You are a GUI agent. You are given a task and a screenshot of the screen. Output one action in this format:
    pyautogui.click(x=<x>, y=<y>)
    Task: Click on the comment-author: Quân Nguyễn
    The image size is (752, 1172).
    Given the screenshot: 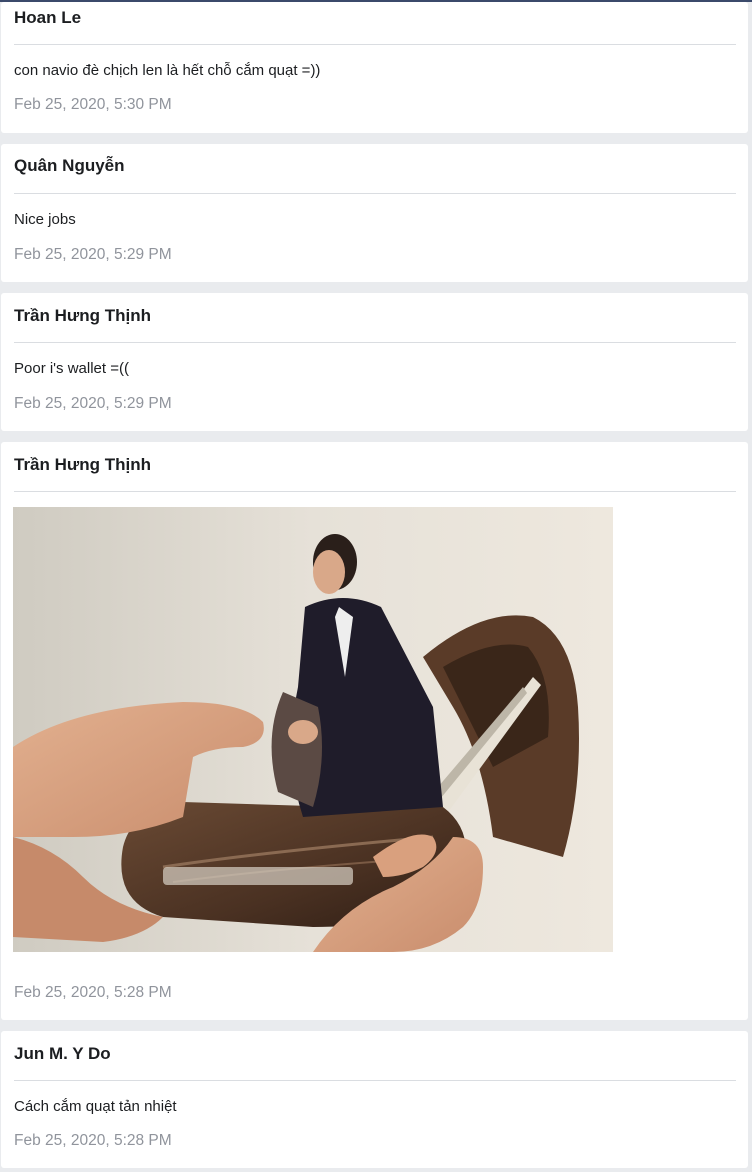 What is the action you would take?
    pyautogui.click(x=69, y=166)
    